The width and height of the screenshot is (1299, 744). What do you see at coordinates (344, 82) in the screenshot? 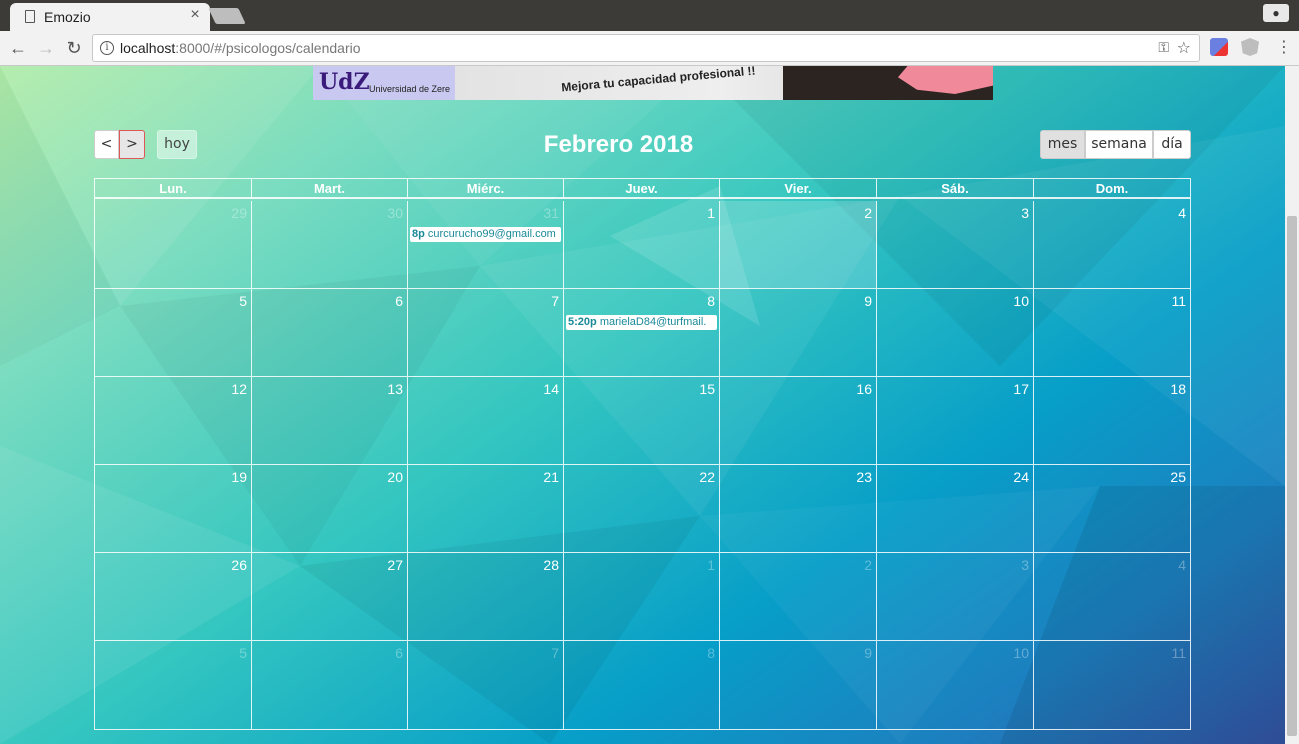
I see `banner-logo: UdZ` at bounding box center [344, 82].